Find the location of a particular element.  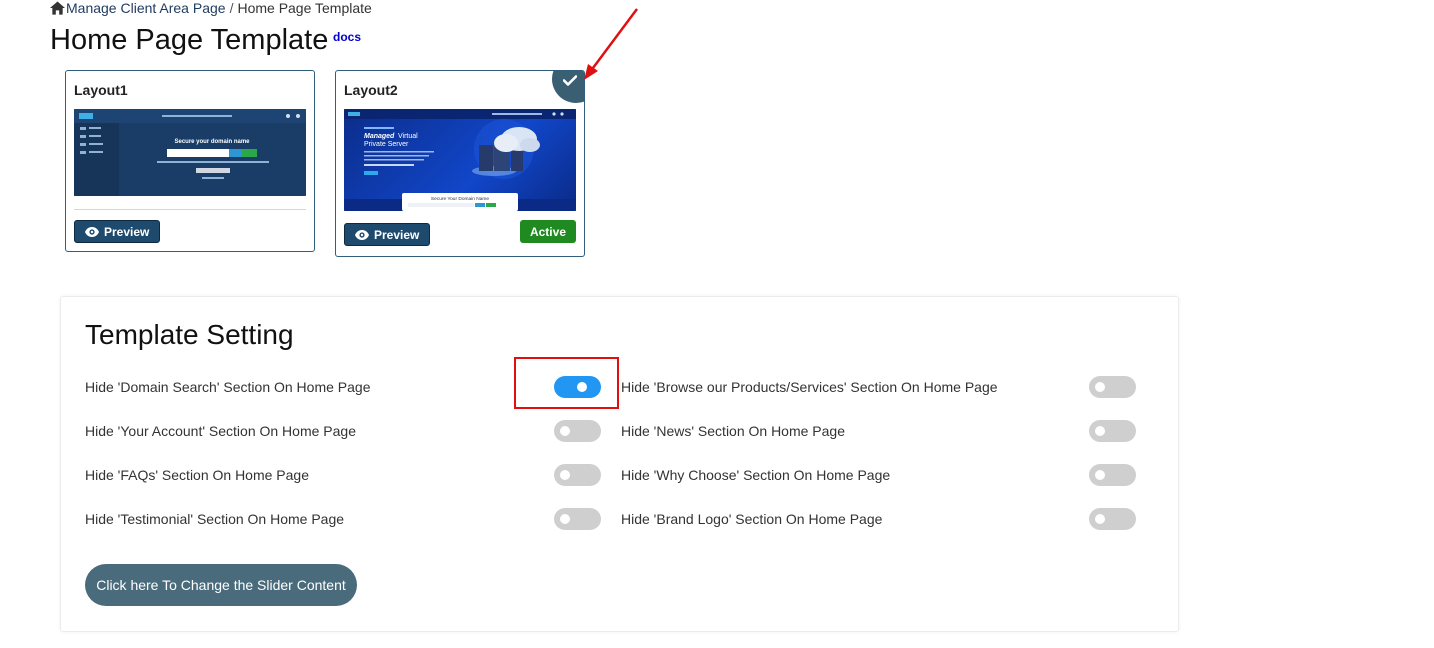

toggle-your-account is located at coordinates (577, 431).